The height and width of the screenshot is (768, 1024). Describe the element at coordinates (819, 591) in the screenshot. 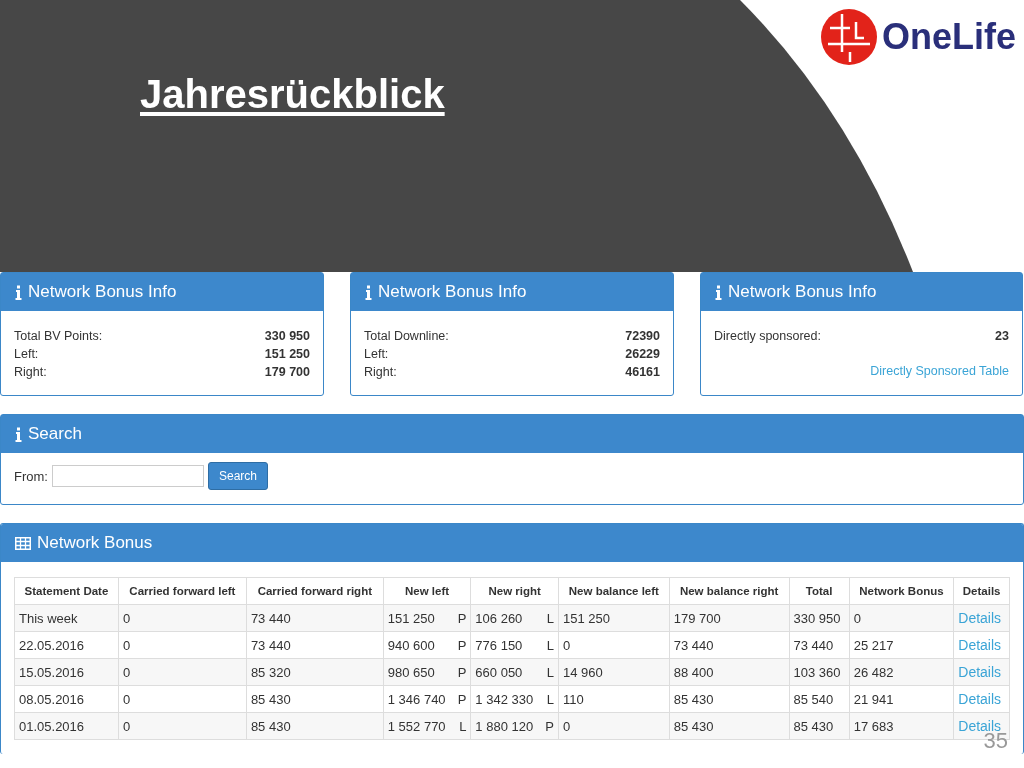

I see `column-header: Total` at that location.